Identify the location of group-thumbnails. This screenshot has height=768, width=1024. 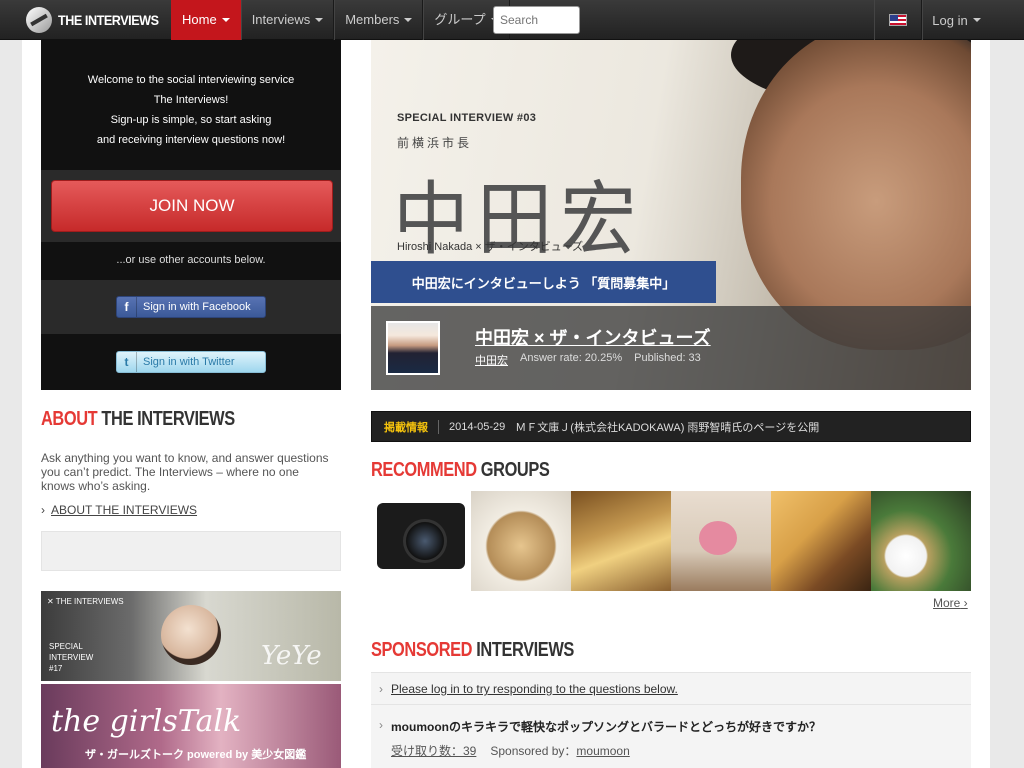
(671, 541).